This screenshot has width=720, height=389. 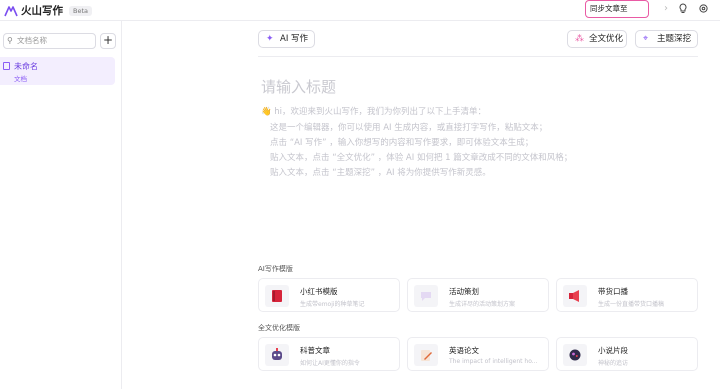 What do you see at coordinates (575, 355) in the screenshot?
I see `mystery-orb-icon` at bounding box center [575, 355].